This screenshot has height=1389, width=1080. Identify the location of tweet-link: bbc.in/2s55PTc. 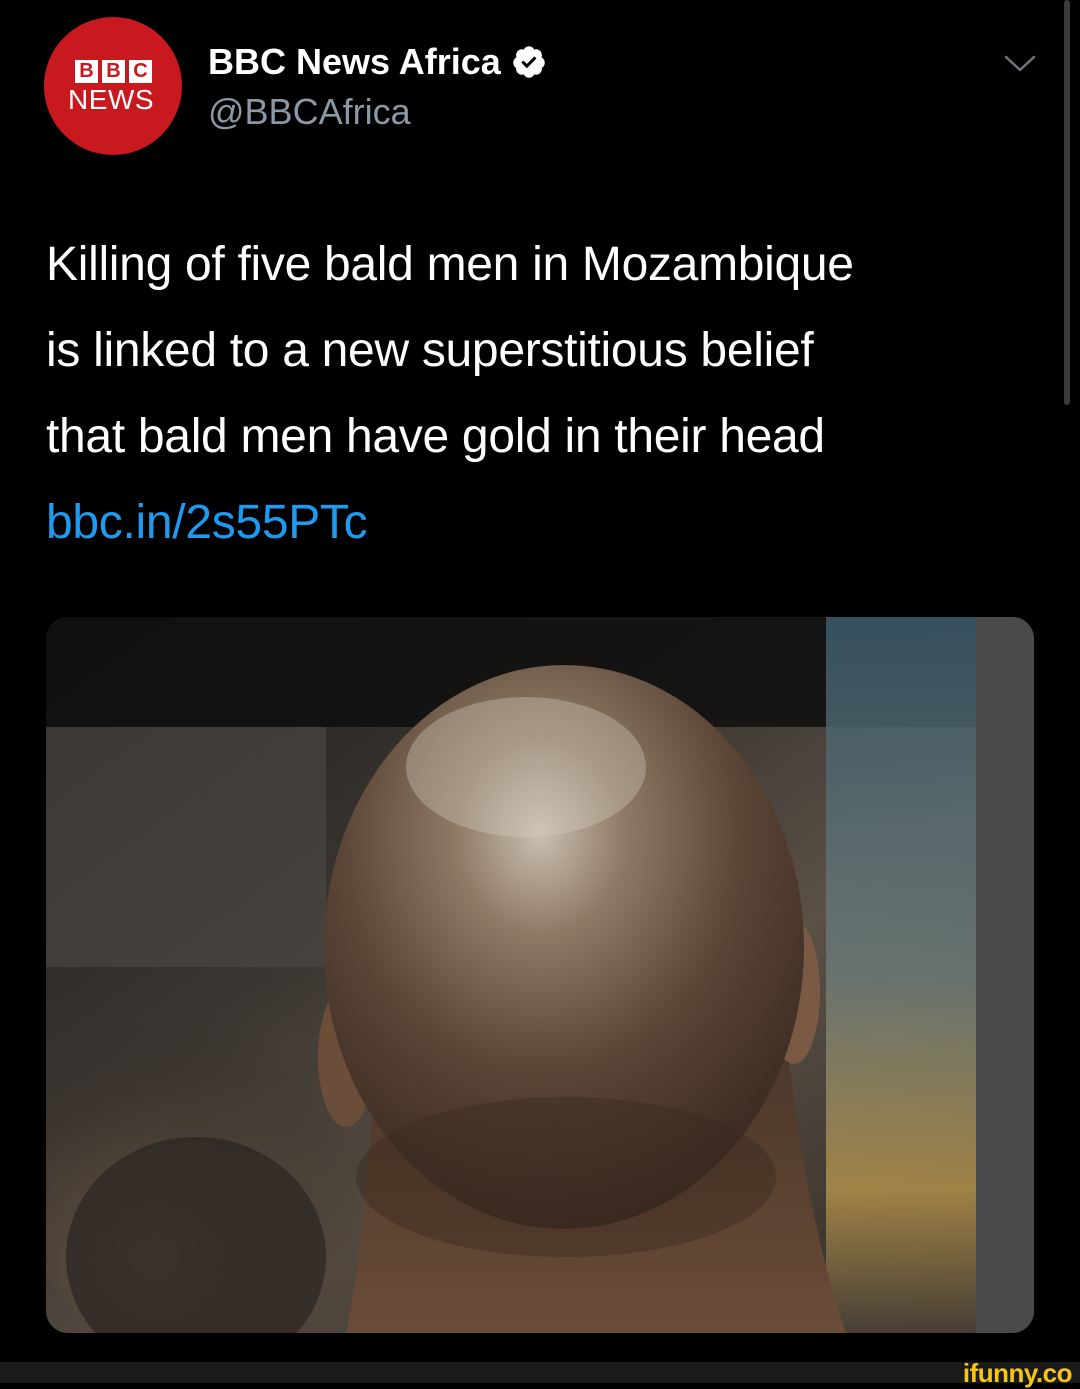
(546, 523).